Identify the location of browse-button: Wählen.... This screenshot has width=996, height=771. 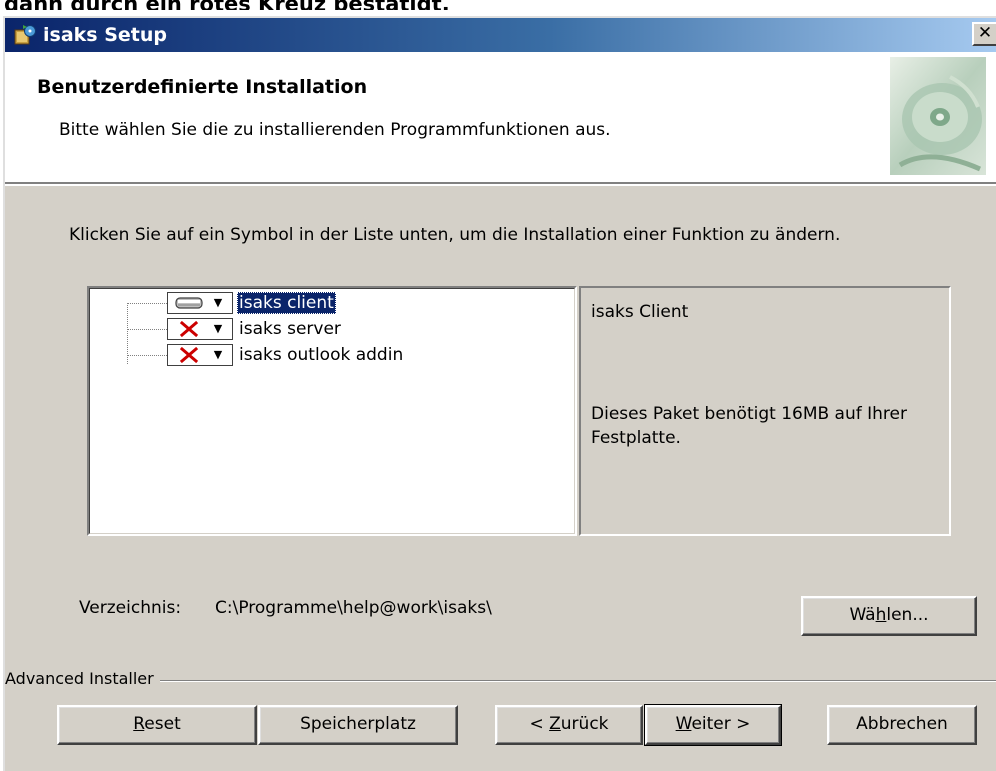
(889, 616).